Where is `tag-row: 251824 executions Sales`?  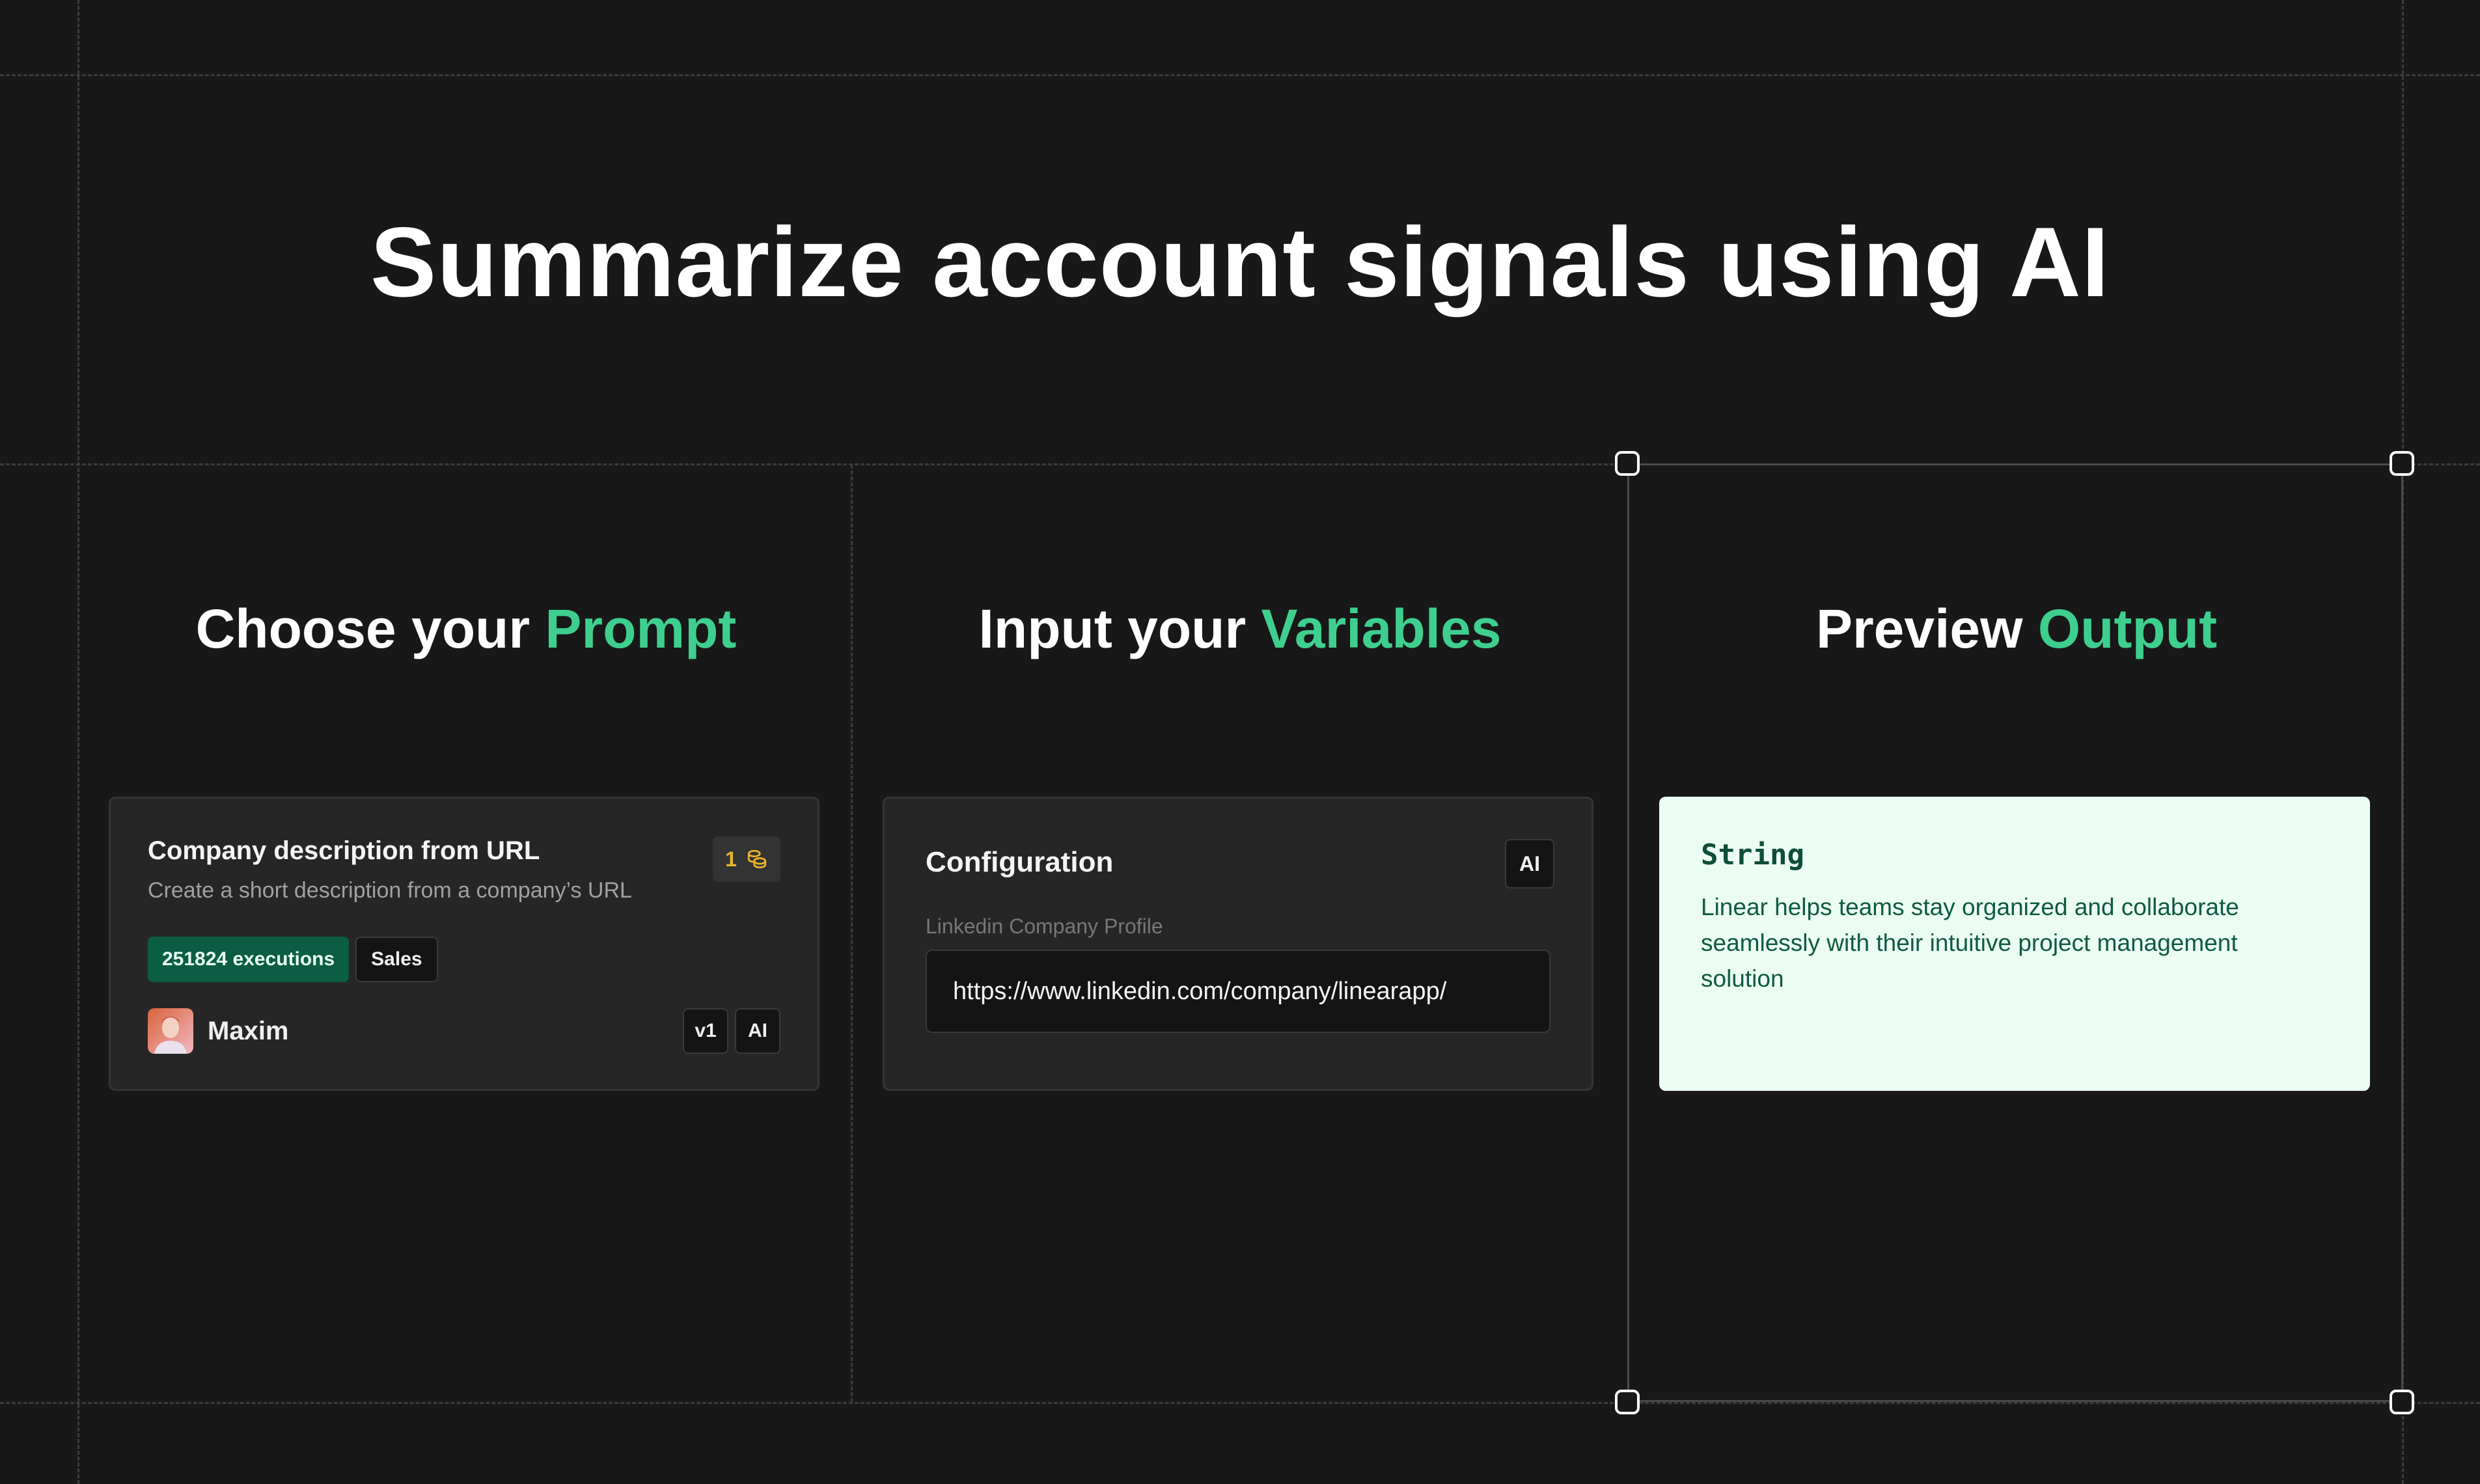 tag-row: 251824 executions Sales is located at coordinates (293, 959).